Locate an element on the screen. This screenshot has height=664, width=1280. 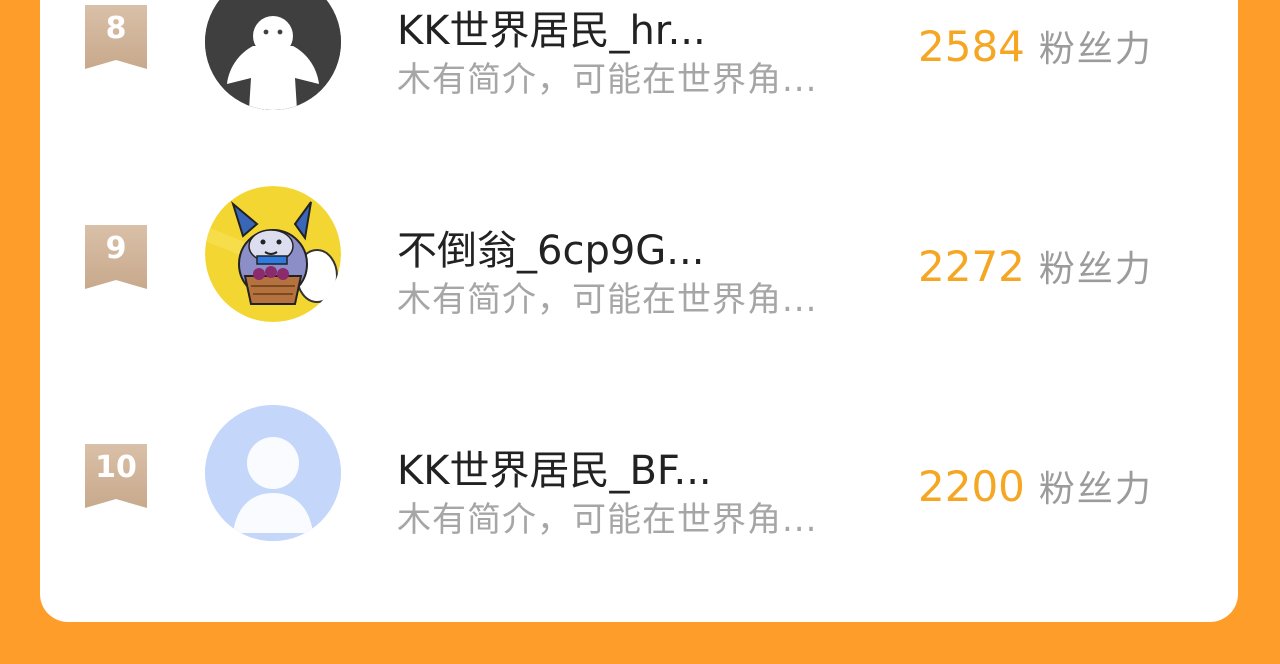
white-ghost-avatar-icon is located at coordinates (273, 55).